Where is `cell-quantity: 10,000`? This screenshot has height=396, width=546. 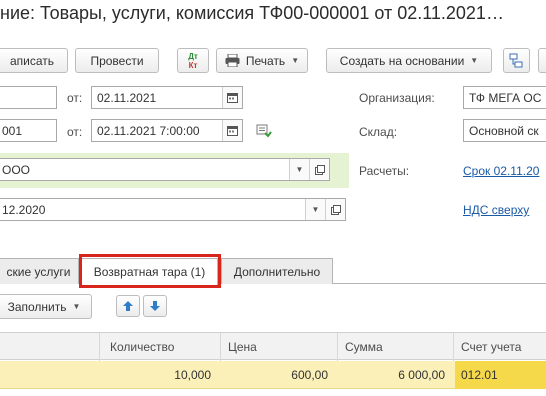 cell-quantity: 10,000 is located at coordinates (155, 375).